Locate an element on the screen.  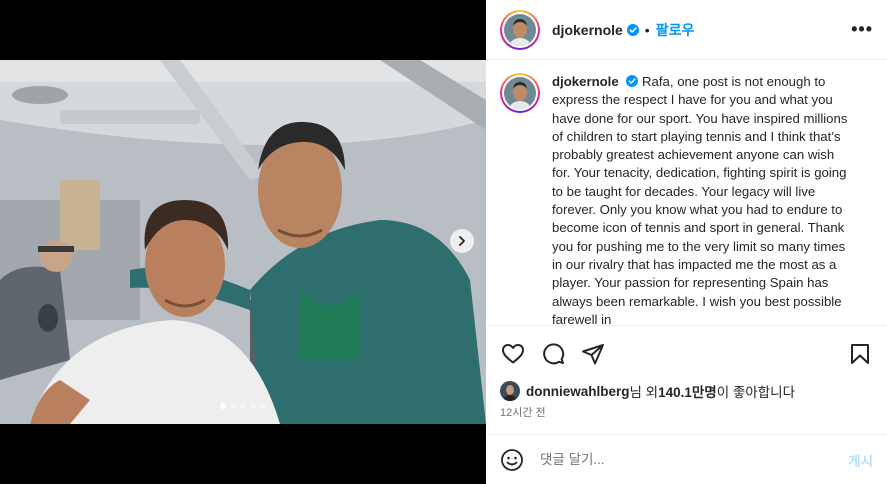
caption-username: djokernole is located at coordinates (585, 81).